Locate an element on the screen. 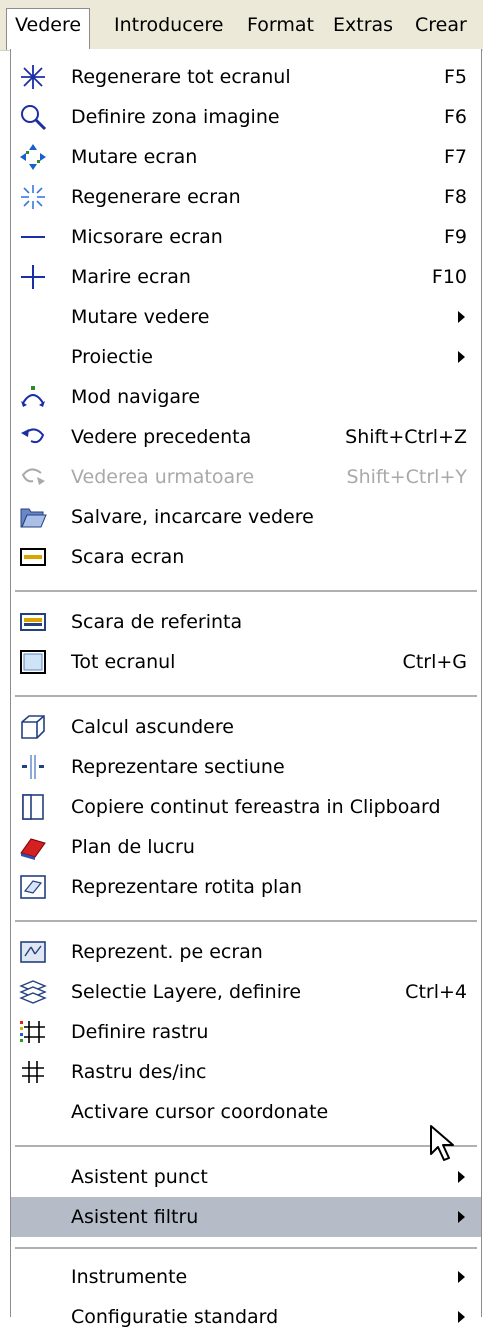 The width and height of the screenshot is (483, 1337). menu-item-label: Instrumente is located at coordinates (129, 1277).